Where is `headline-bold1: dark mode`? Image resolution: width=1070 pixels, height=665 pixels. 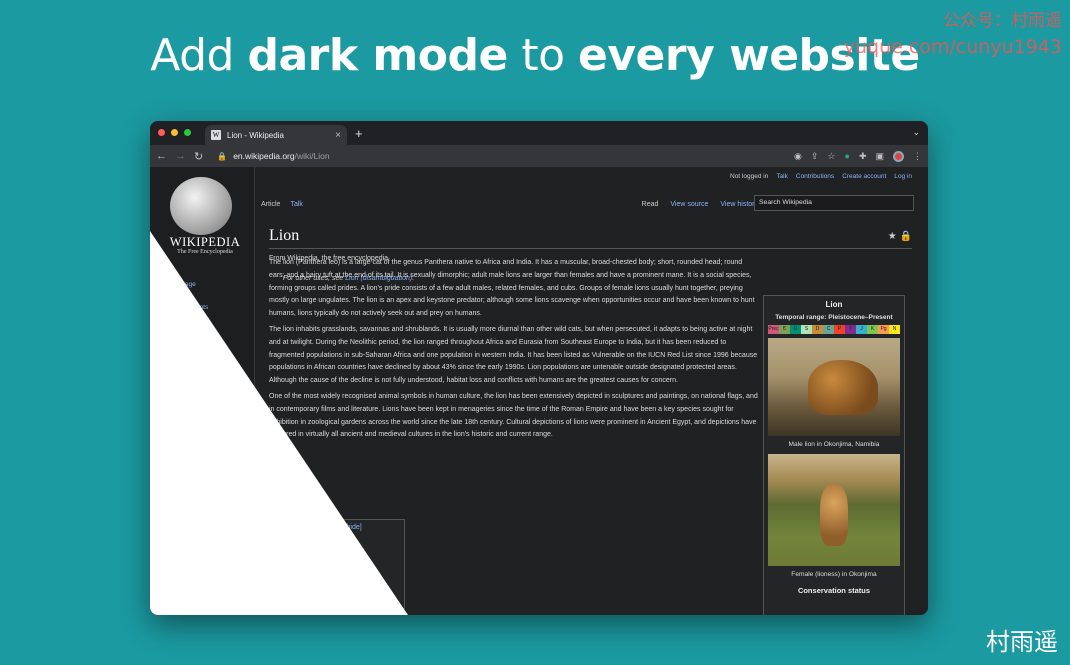
headline-bold1: dark mode is located at coordinates (377, 55).